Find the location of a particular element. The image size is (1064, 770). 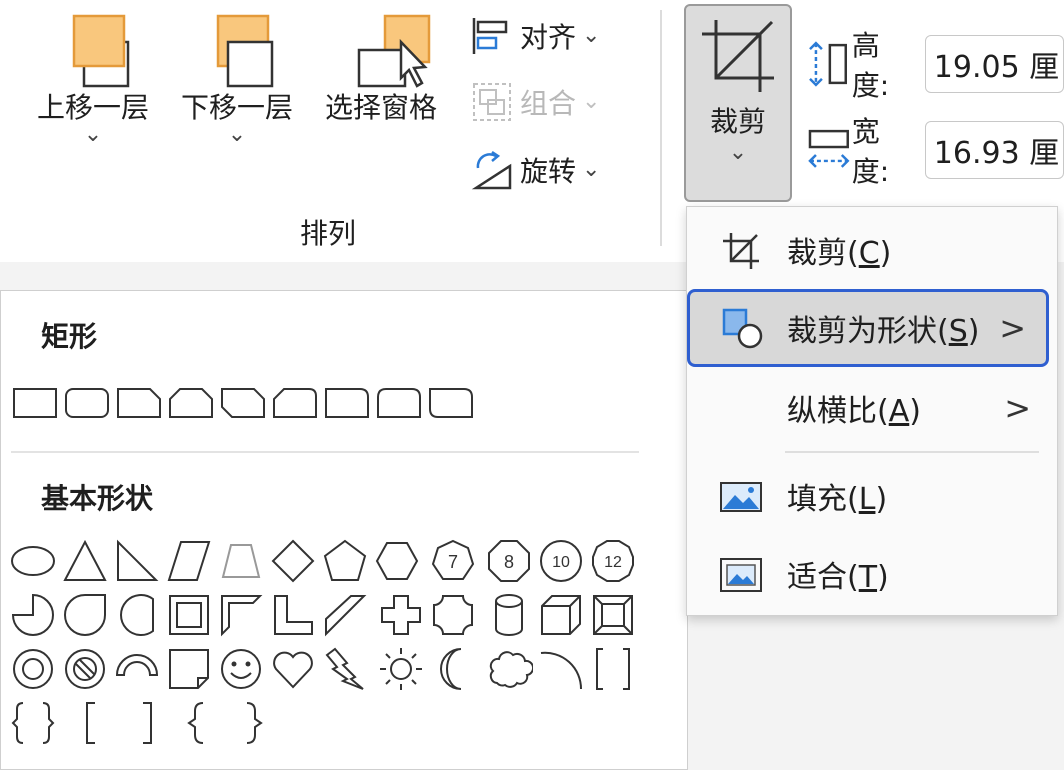

right-bracket-shape is located at coordinates (147, 723).